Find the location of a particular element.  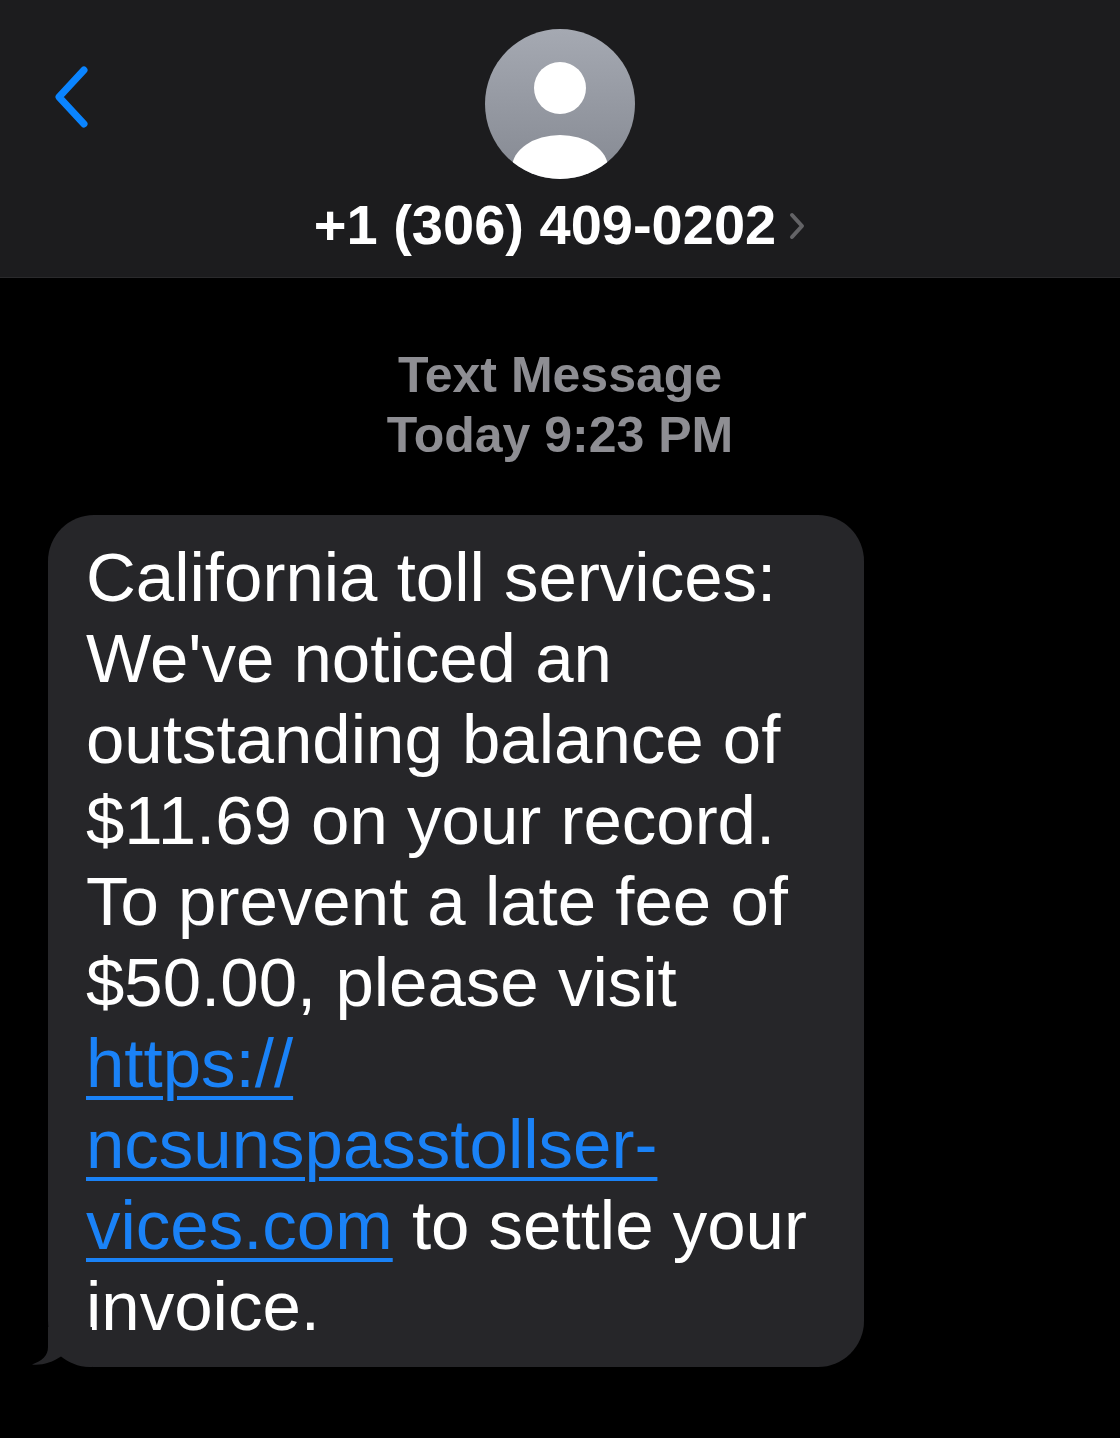

chevron-right-icon is located at coordinates (797, 226).